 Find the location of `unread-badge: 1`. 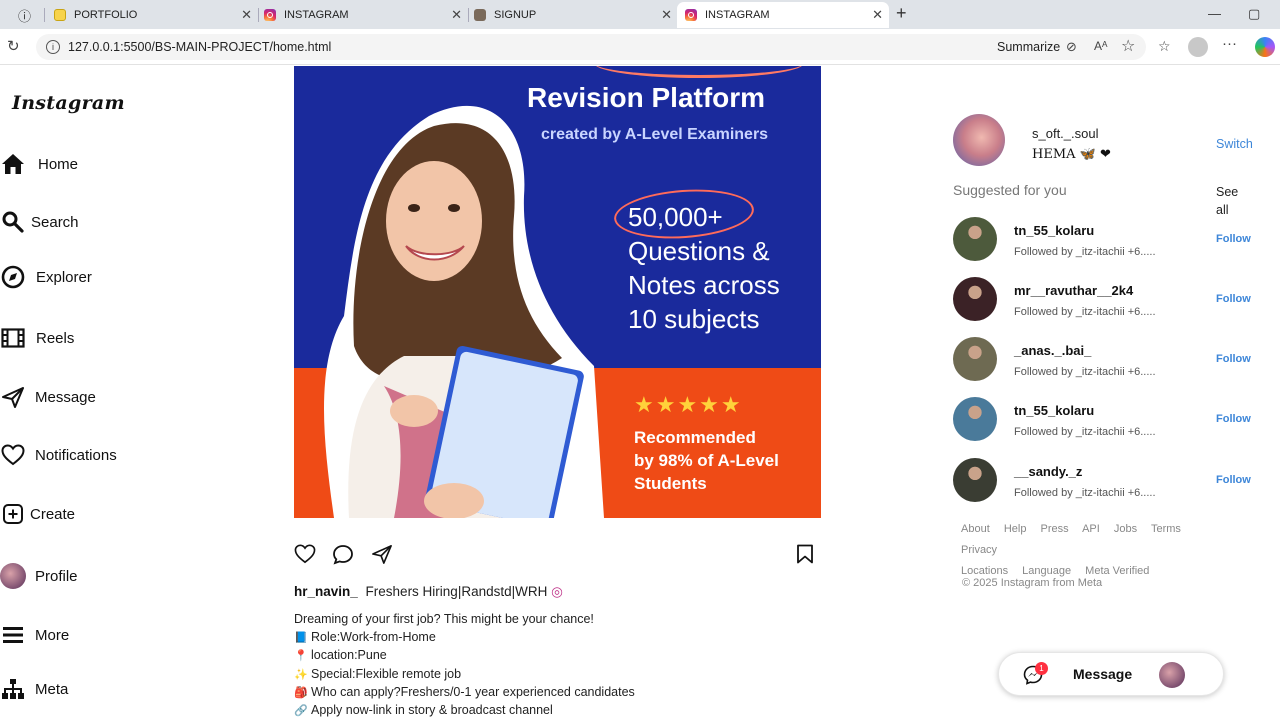

unread-badge: 1 is located at coordinates (1041, 668).